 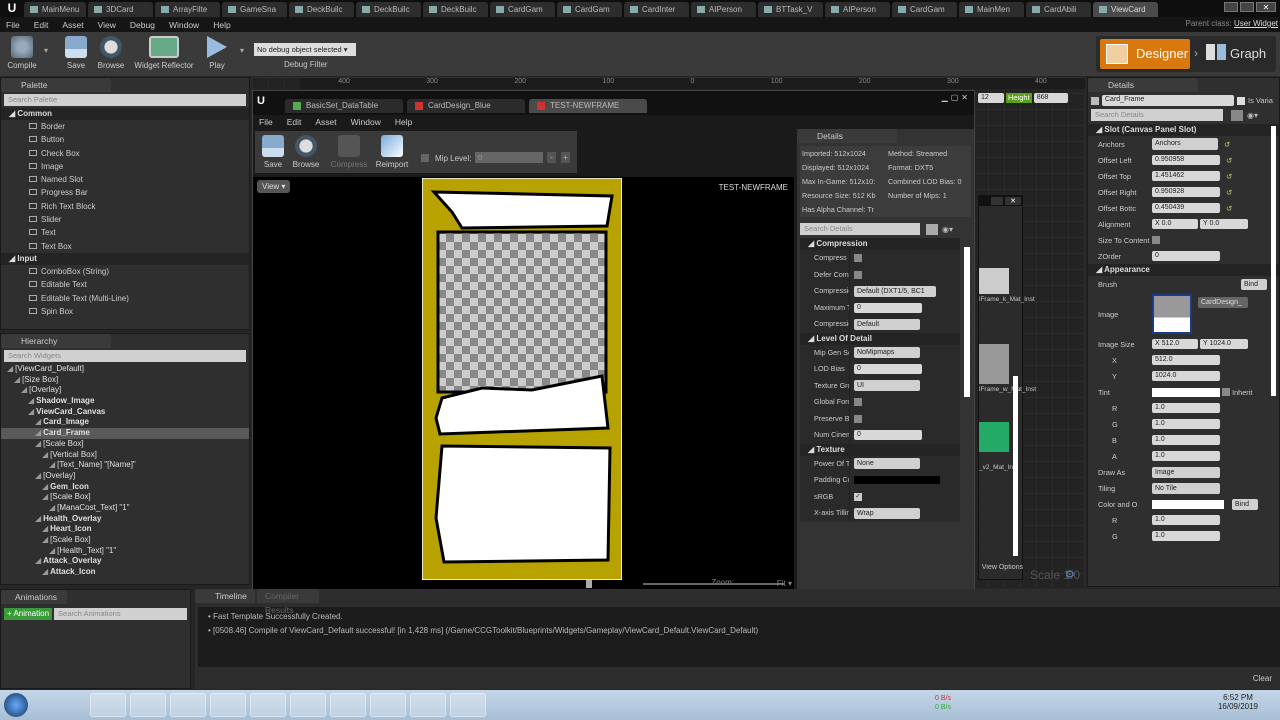 What do you see at coordinates (344, 106) in the screenshot?
I see `texture-editor-tab: BasicSet_DataTable` at bounding box center [344, 106].